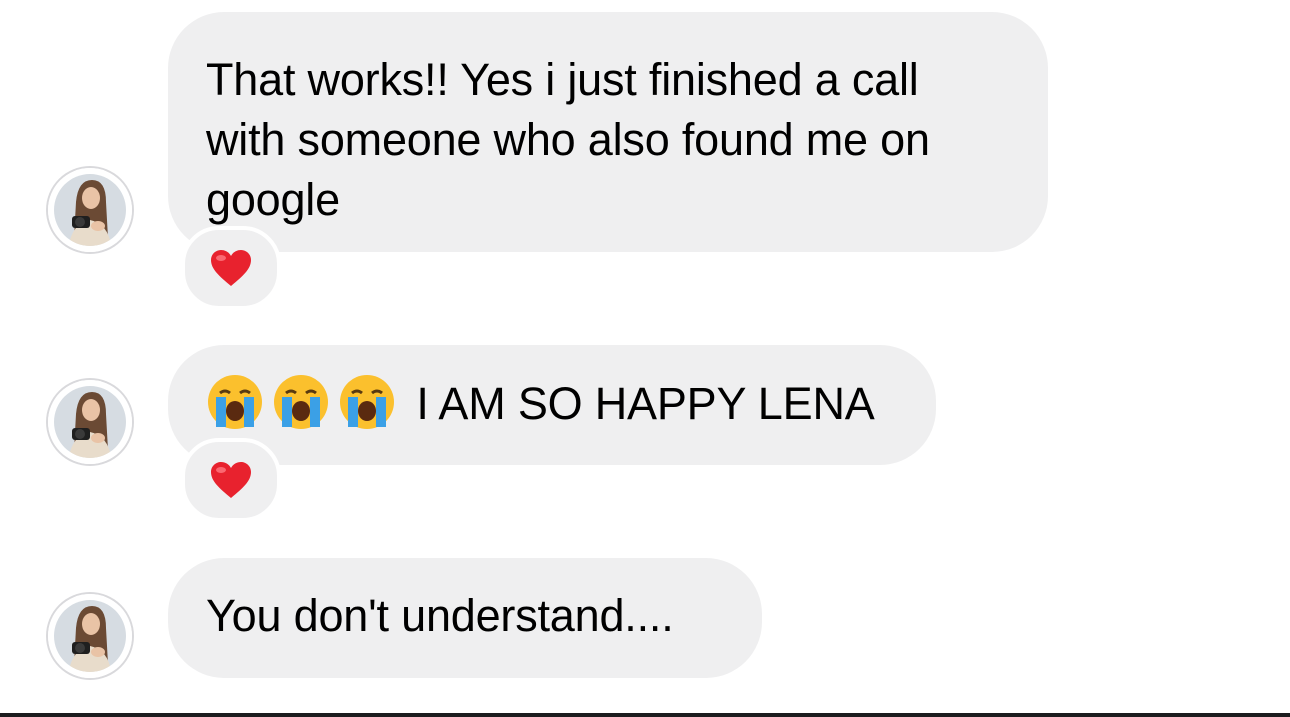  What do you see at coordinates (645, 715) in the screenshot?
I see `bottom-divider` at bounding box center [645, 715].